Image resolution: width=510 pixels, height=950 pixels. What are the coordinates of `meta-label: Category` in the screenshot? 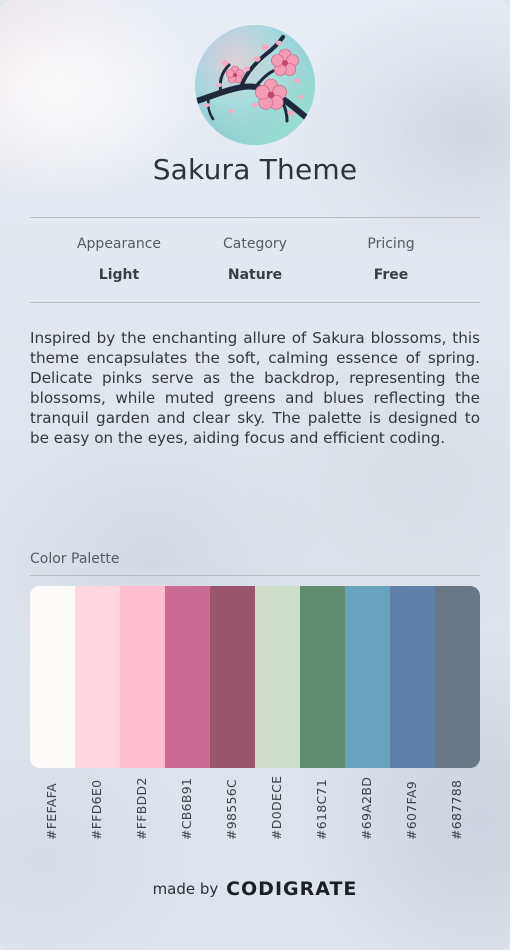 It's located at (255, 244).